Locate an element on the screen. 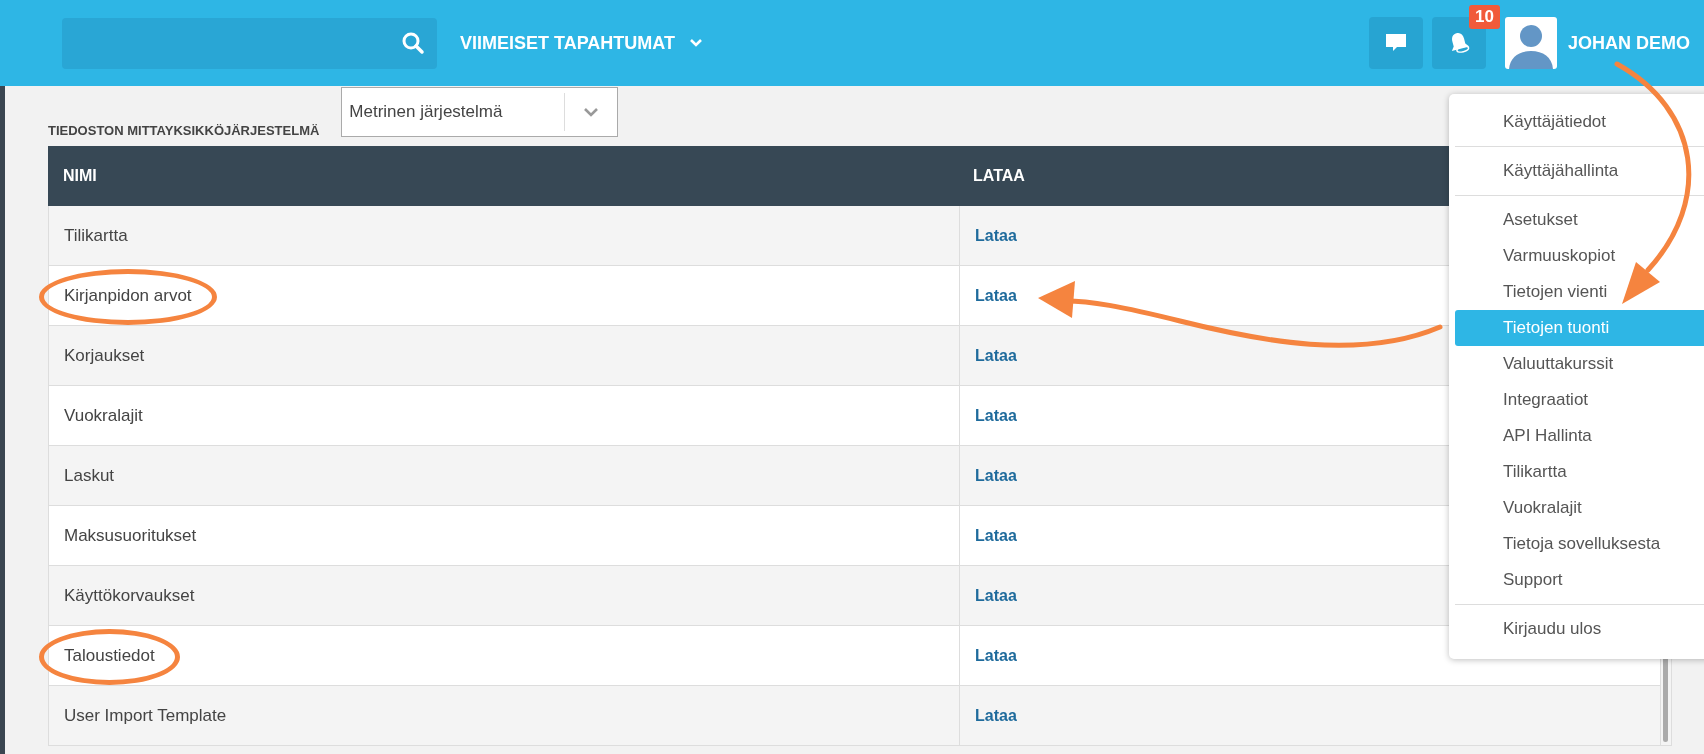 This screenshot has height=754, width=1704. menu-item: API Hallinta is located at coordinates (1579, 436).